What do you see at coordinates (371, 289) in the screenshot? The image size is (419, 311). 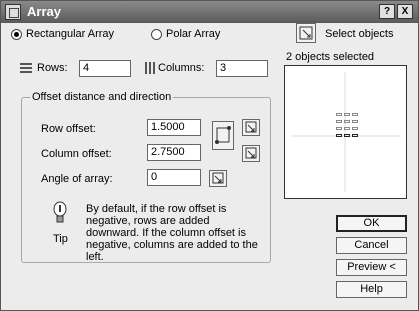 I see `help-button: Help` at bounding box center [371, 289].